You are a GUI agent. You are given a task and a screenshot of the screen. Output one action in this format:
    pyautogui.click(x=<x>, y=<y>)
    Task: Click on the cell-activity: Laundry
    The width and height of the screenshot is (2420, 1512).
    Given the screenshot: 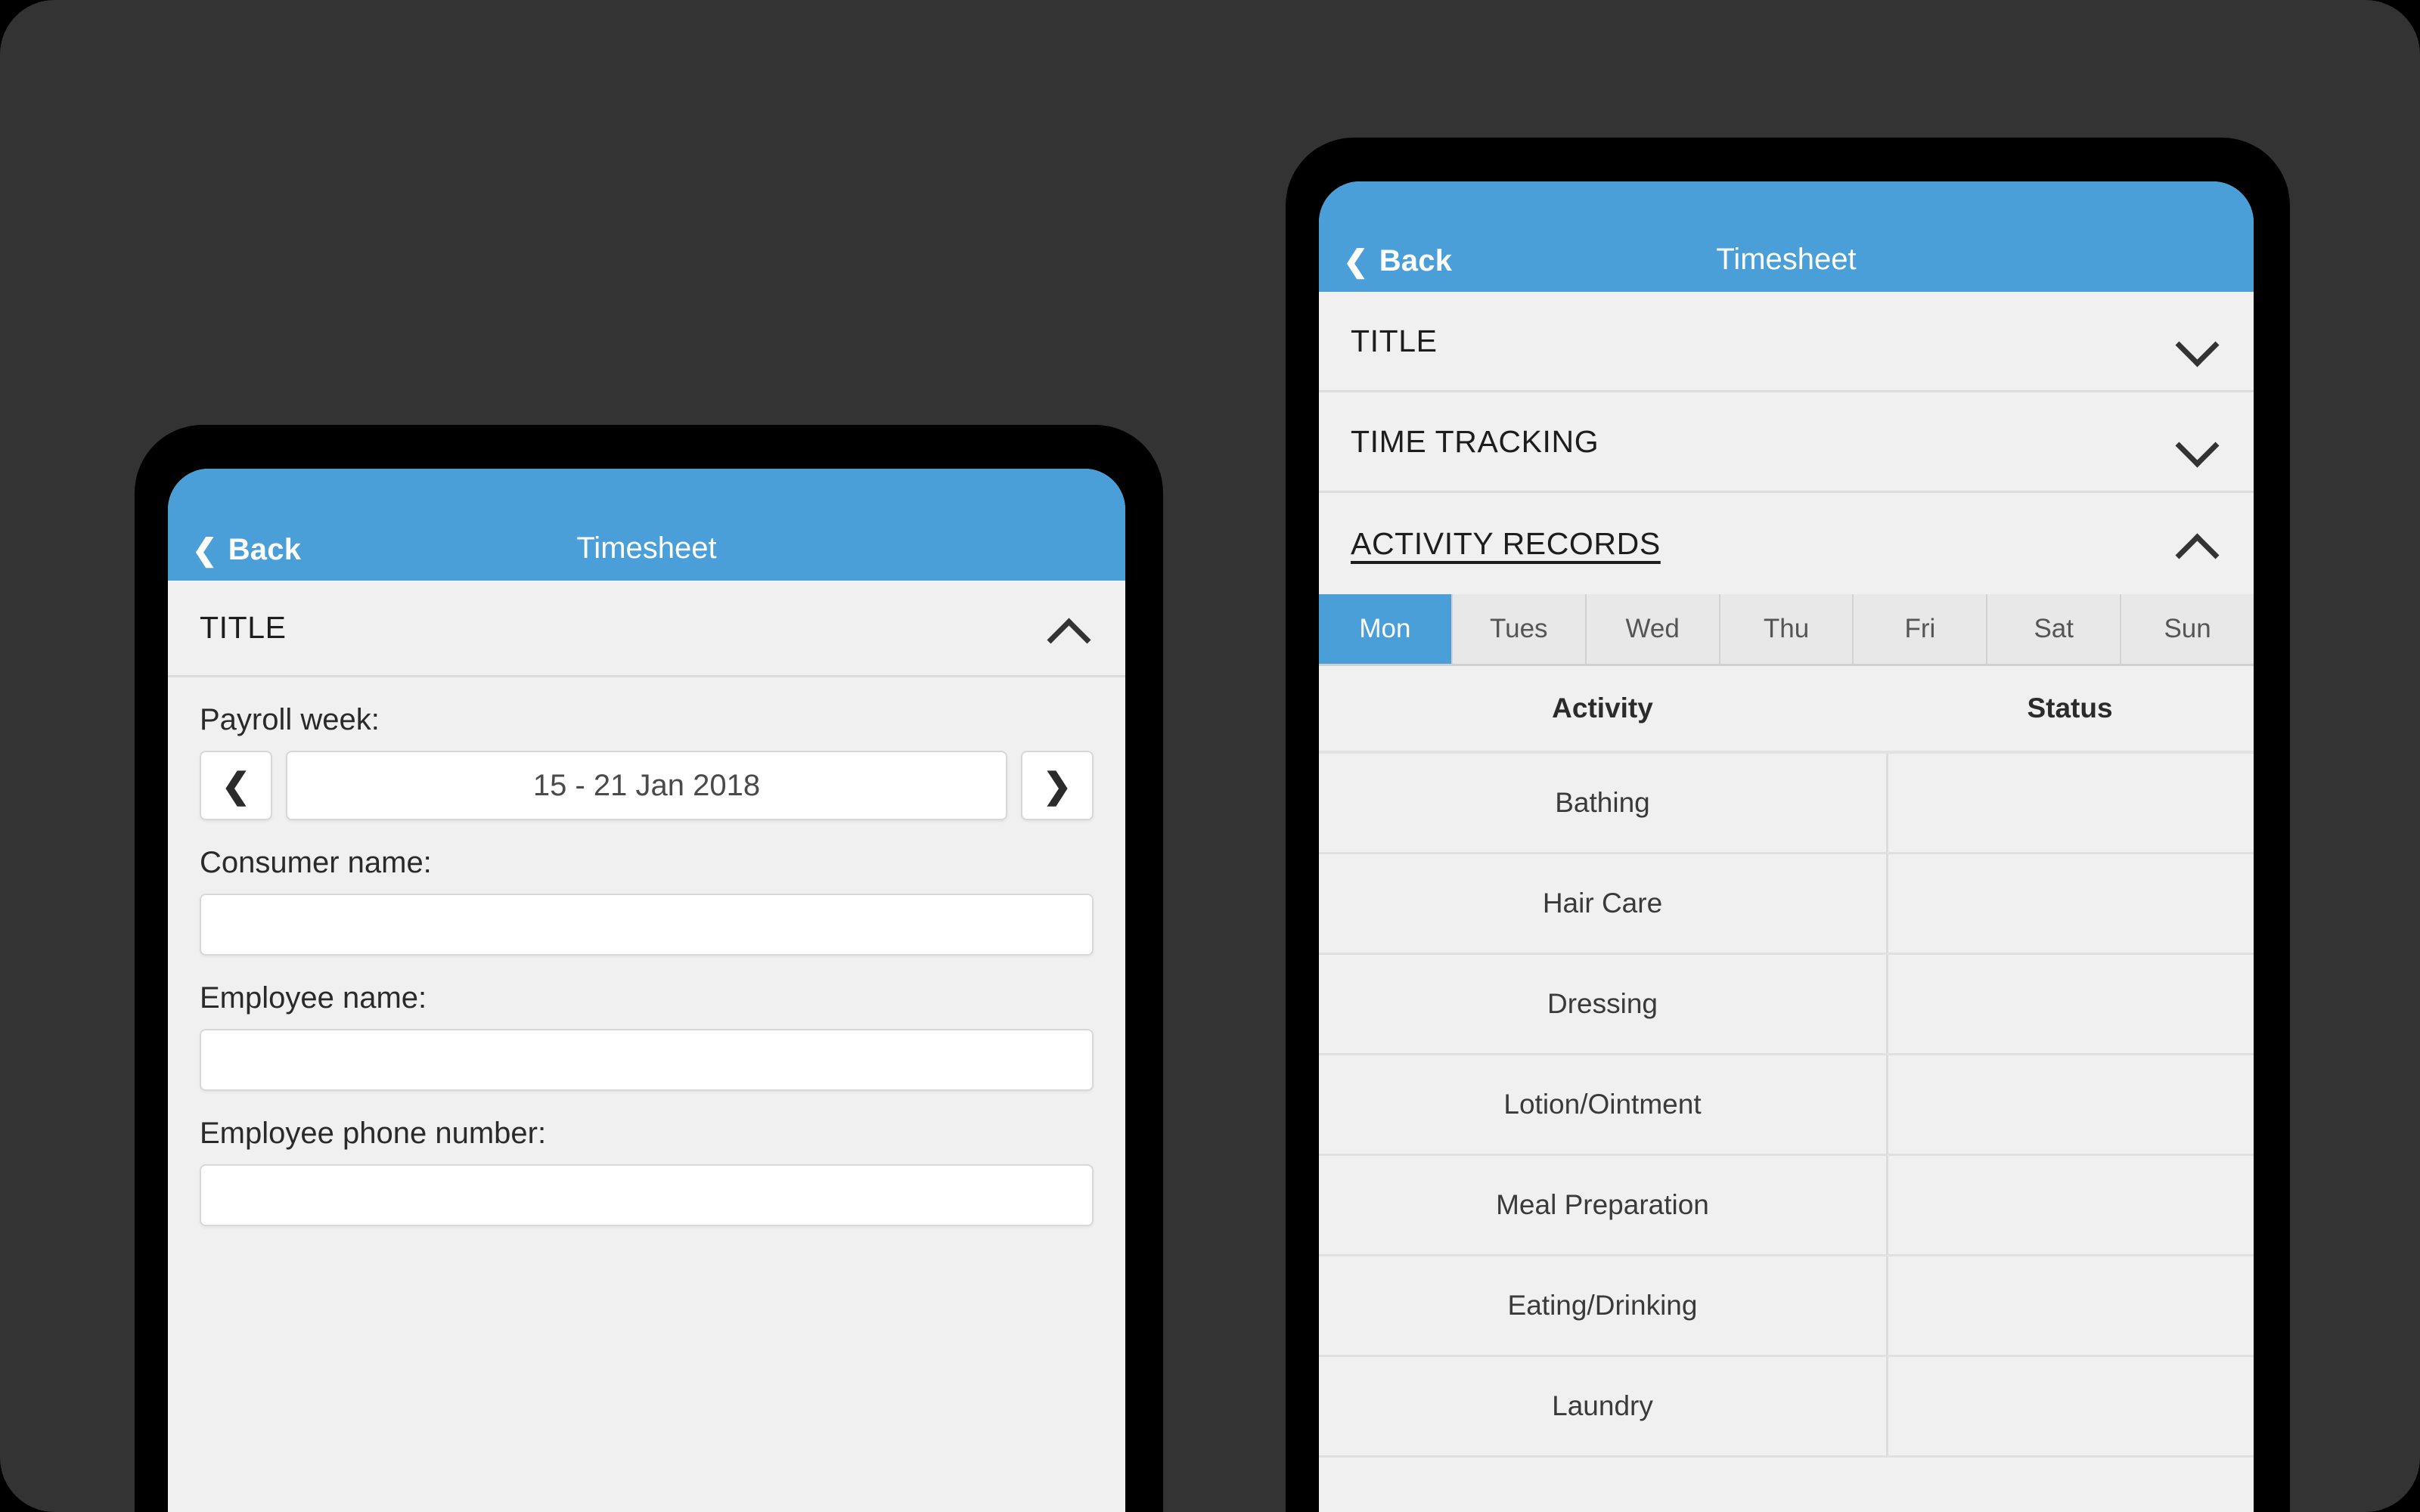 What is the action you would take?
    pyautogui.click(x=1602, y=1405)
    